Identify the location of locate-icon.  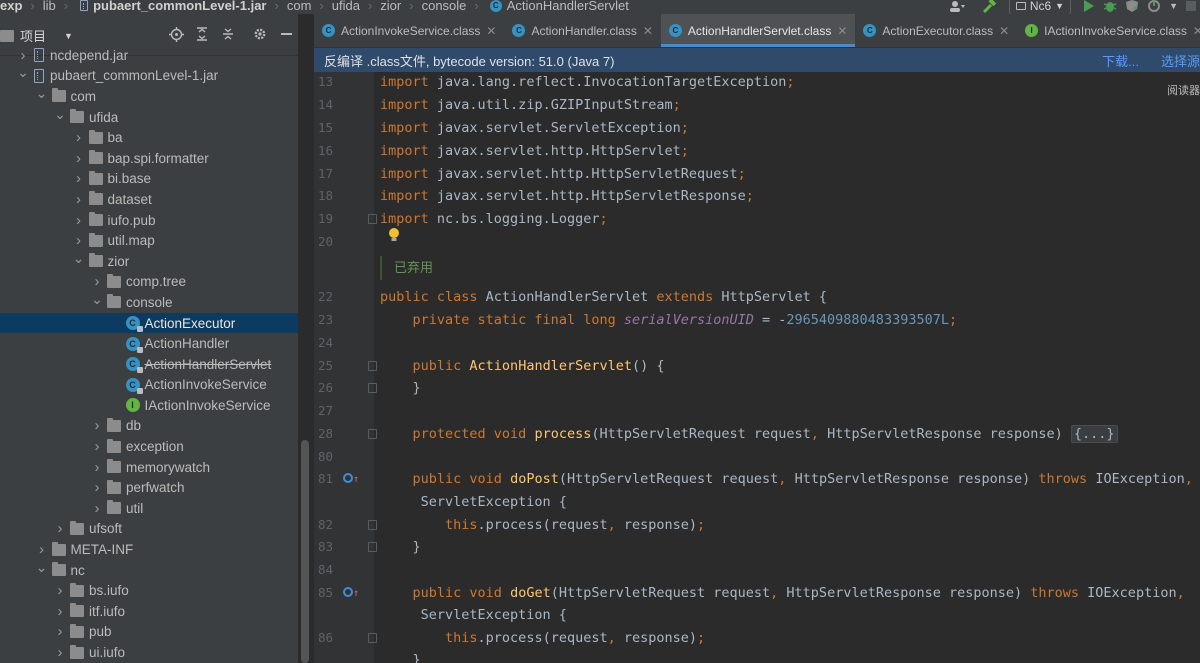
(176, 34).